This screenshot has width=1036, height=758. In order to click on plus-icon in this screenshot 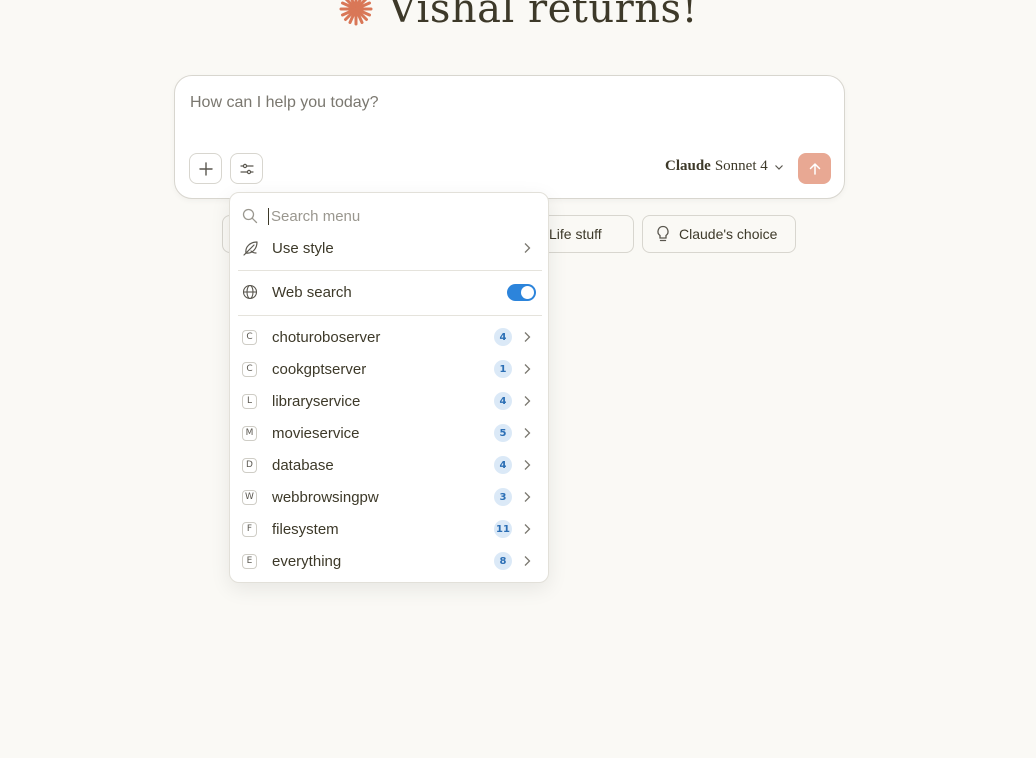, I will do `click(205, 168)`.